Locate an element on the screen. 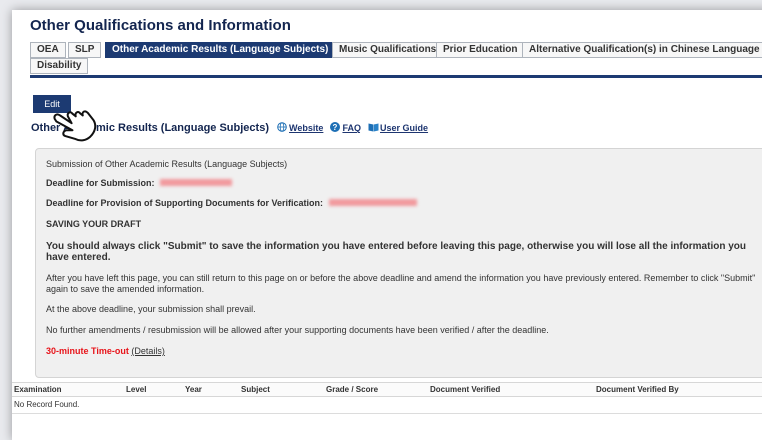 Image resolution: width=762 pixels, height=440 pixels. deadline-submission-label: Deadline for Submission: is located at coordinates (100, 183).